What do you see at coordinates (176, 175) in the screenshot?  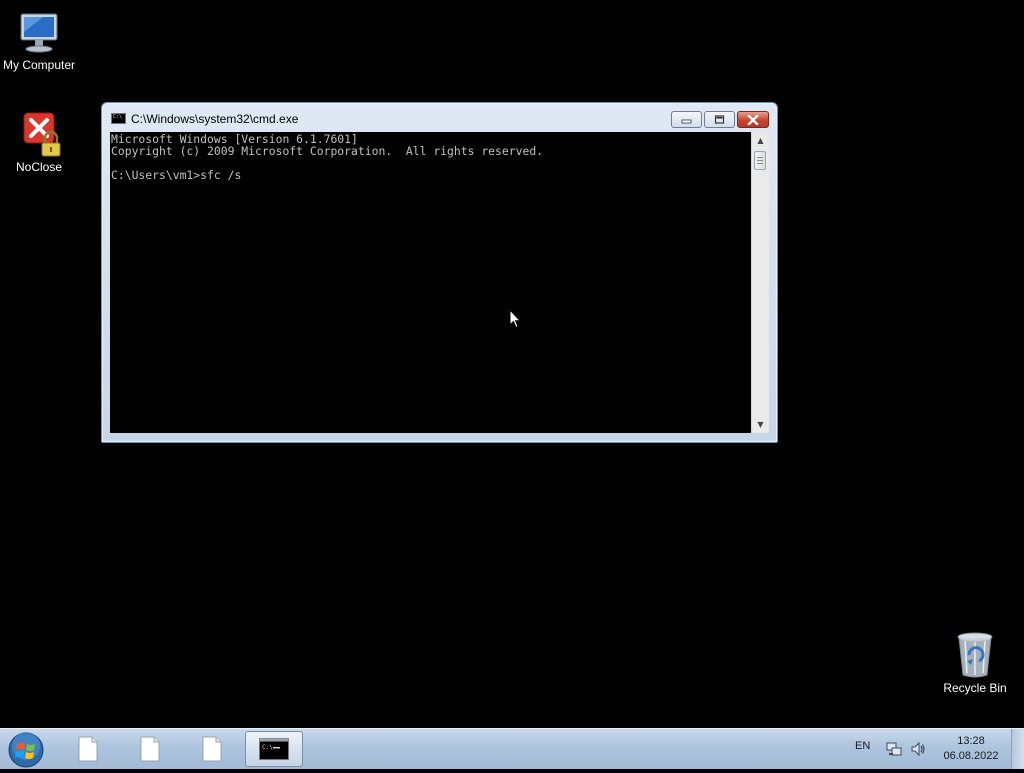 I see `console-prompt-line: C:\Users\vm1>sfc /s` at bounding box center [176, 175].